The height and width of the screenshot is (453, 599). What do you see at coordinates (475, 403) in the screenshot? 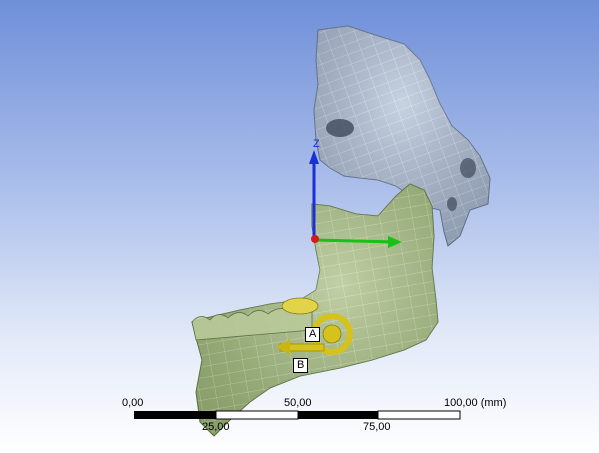
I see `scale-label-100: 100,00 (mm)` at bounding box center [475, 403].